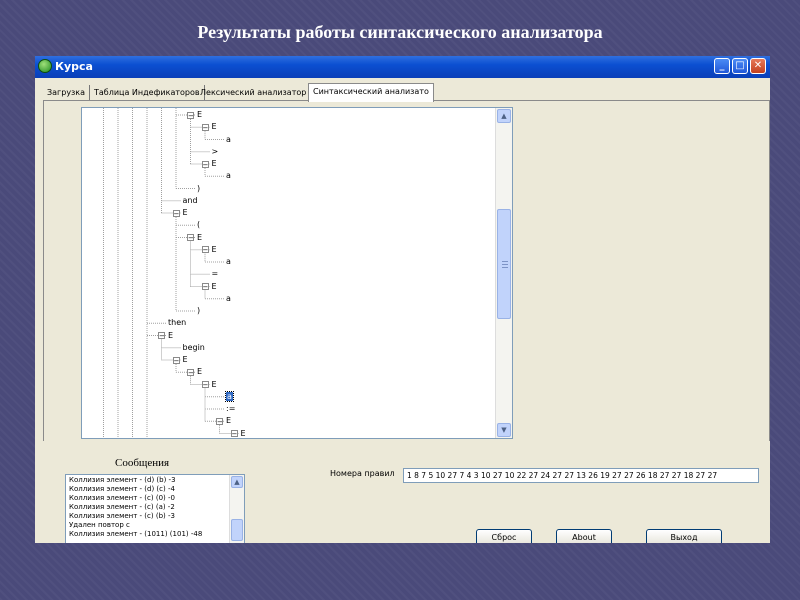 The image size is (800, 600). What do you see at coordinates (684, 536) in the screenshot?
I see `exit-button: Выход` at bounding box center [684, 536].